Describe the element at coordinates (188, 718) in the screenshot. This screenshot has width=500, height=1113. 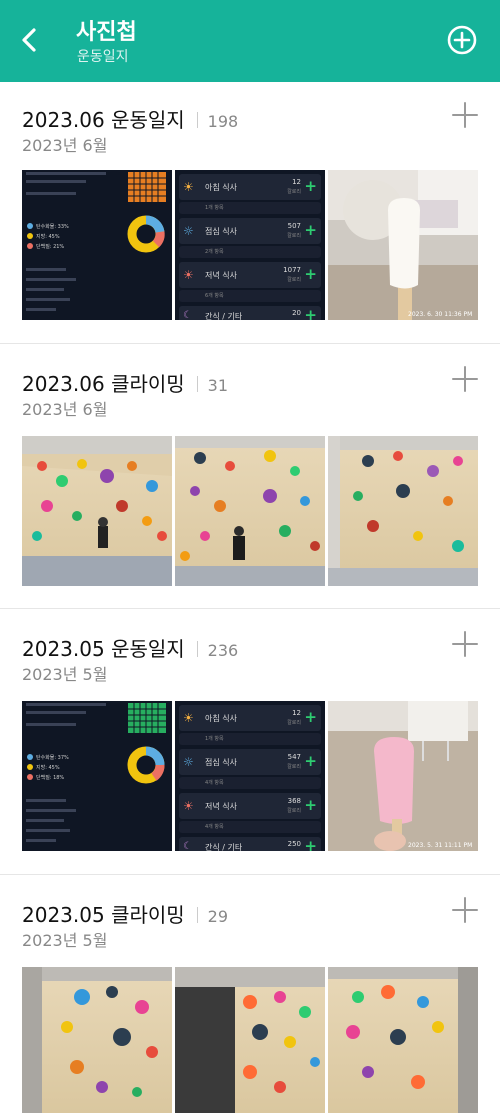
I see `sun-icon: ☀` at that location.